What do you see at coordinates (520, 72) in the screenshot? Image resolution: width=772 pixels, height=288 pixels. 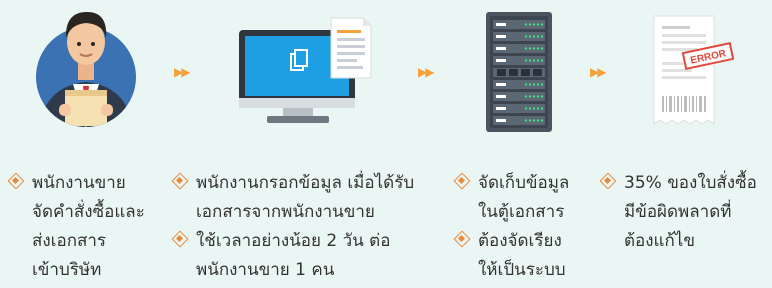 I see `server-rack-icon` at bounding box center [520, 72].